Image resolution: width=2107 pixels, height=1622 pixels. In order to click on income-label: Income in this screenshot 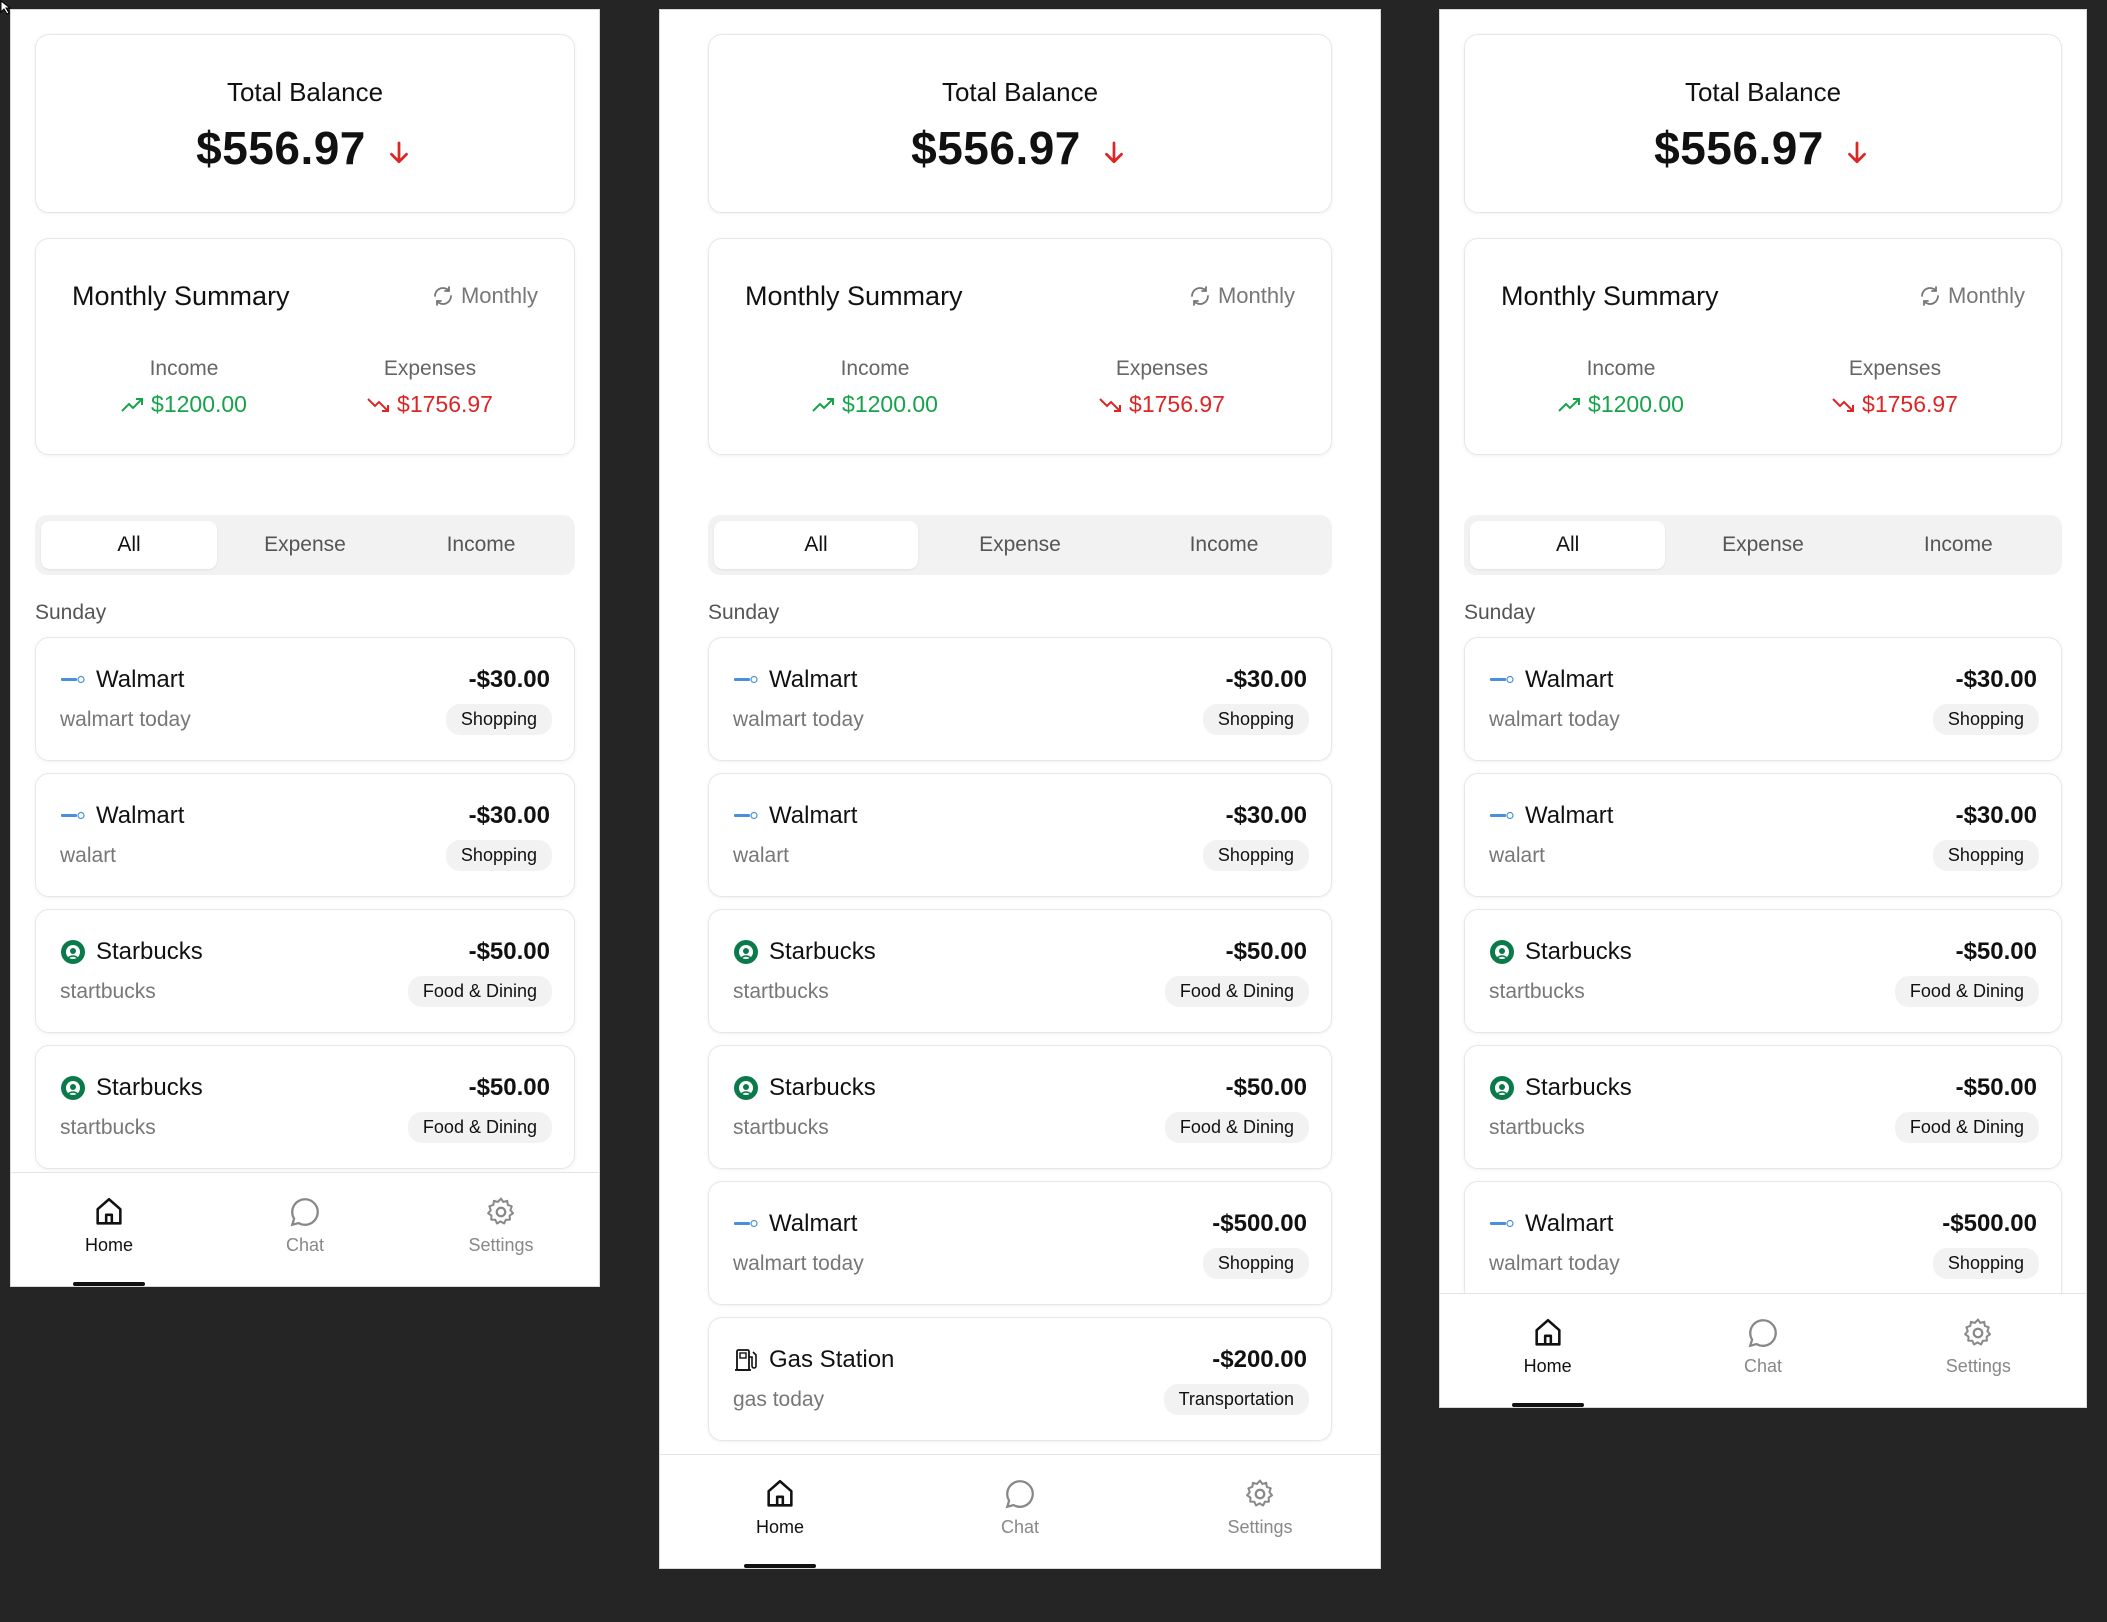, I will do `click(875, 368)`.